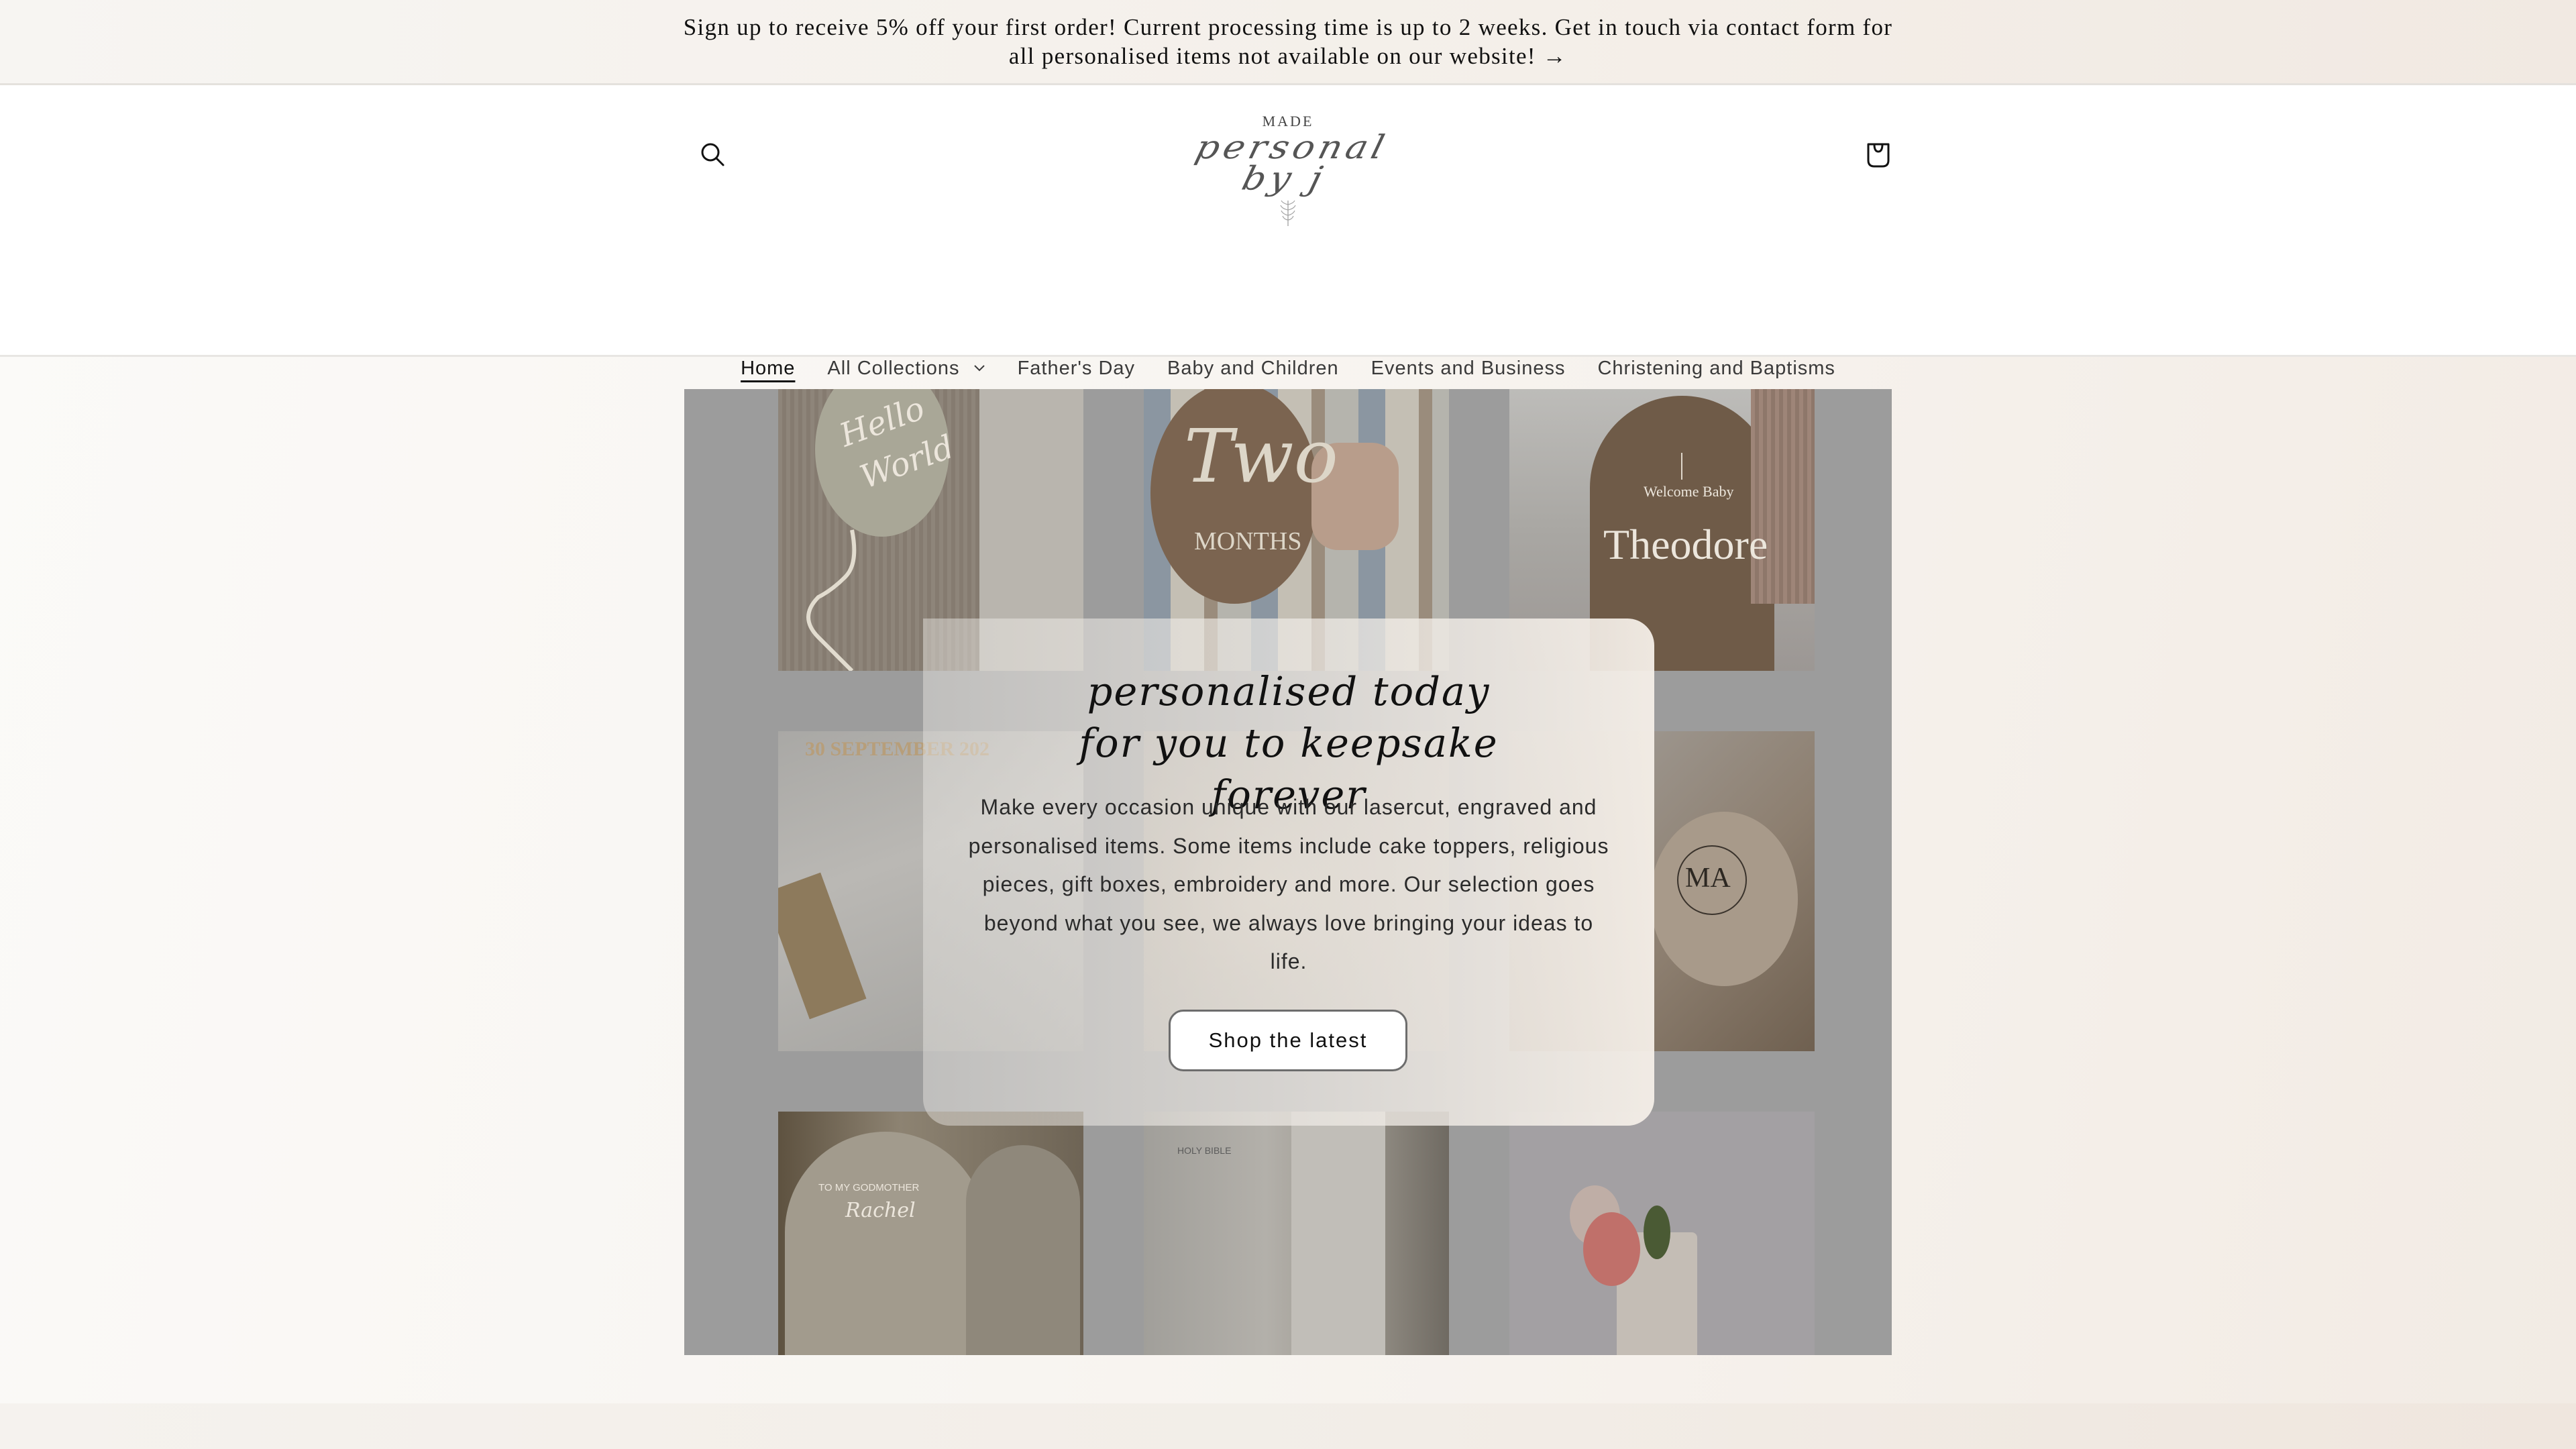  What do you see at coordinates (1288, 121) in the screenshot?
I see `logo-made-text: MADE` at bounding box center [1288, 121].